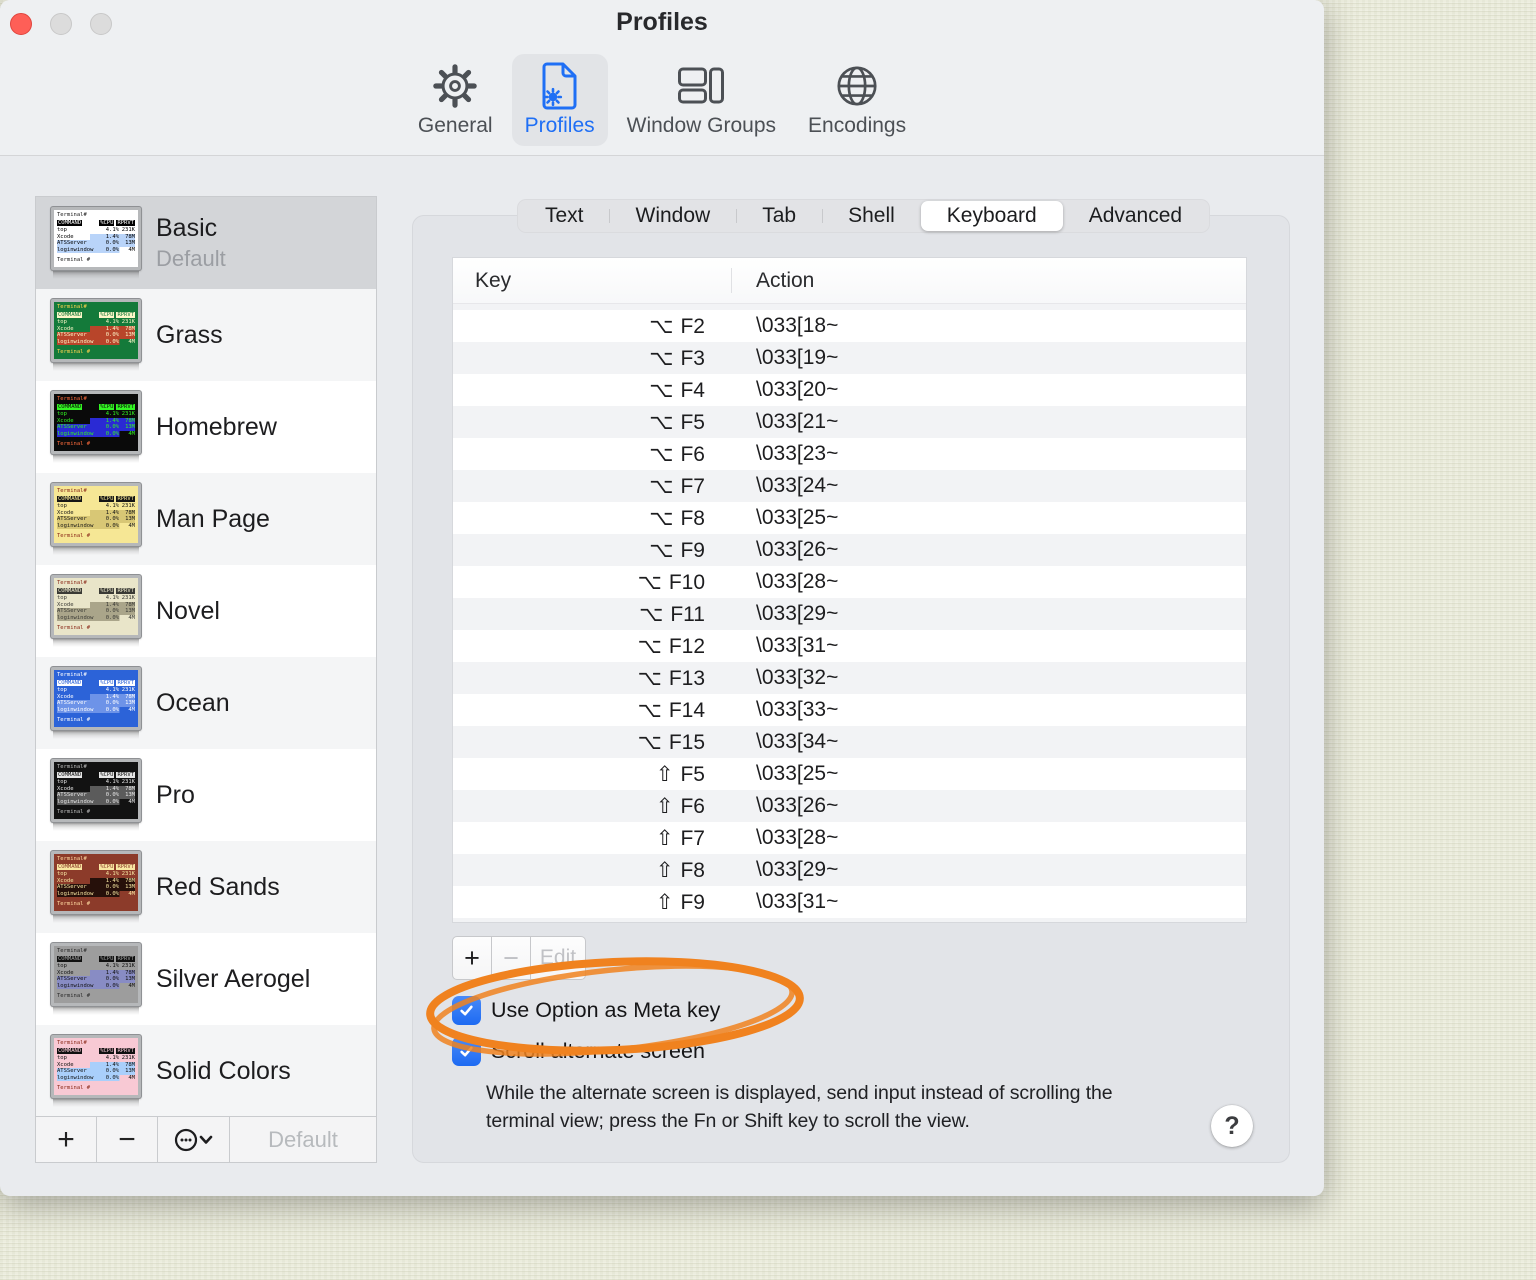 This screenshot has height=1280, width=1536. Describe the element at coordinates (606, 1010) in the screenshot. I see `checkbox-label: Use Option as Meta key` at that location.